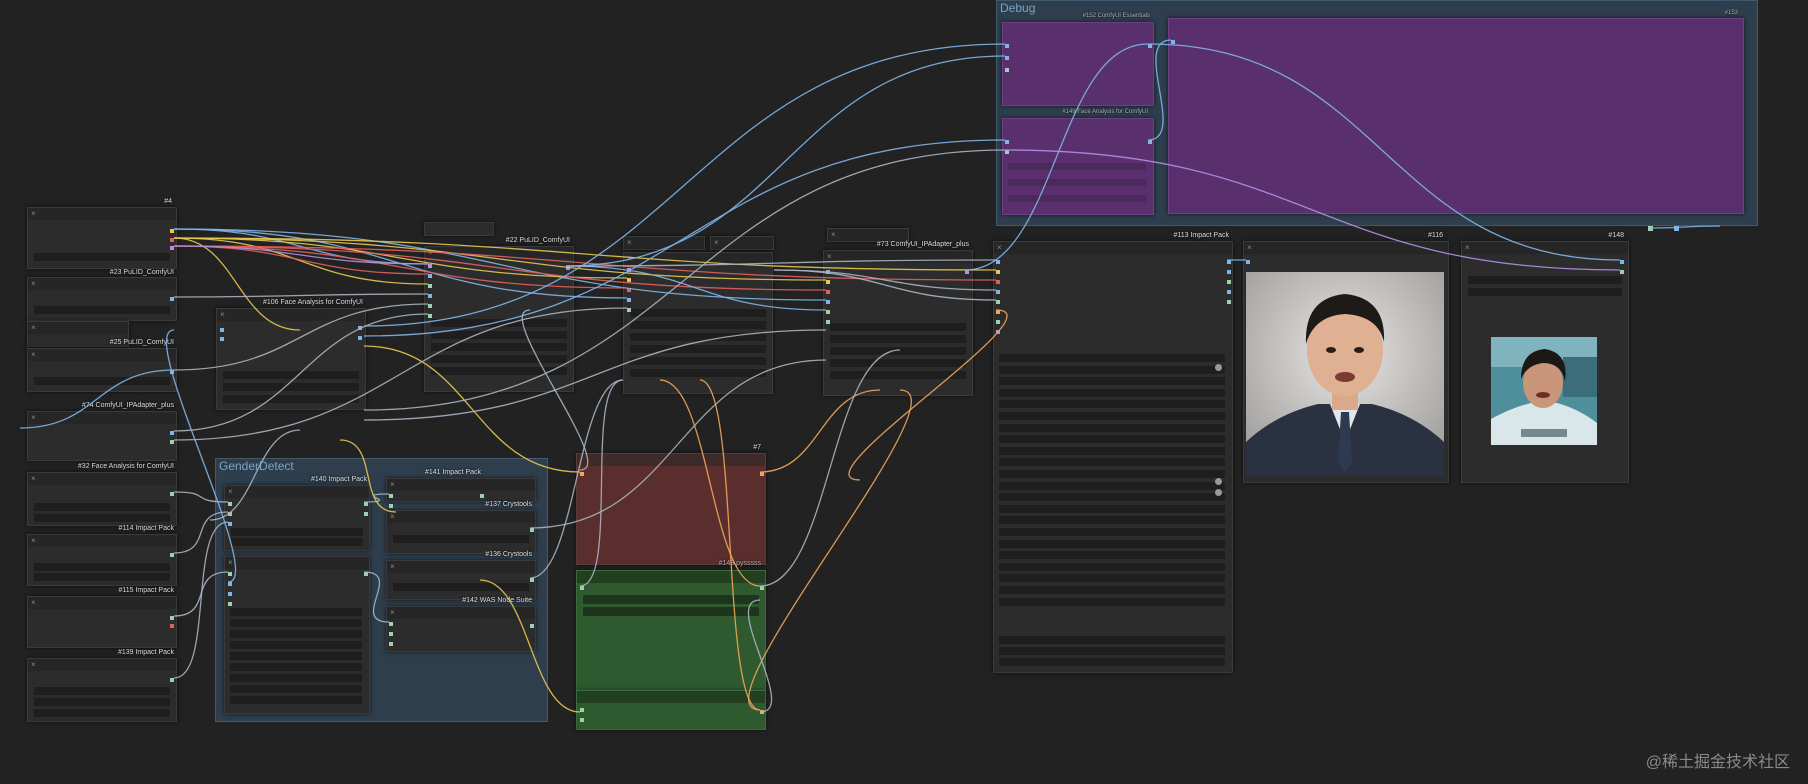  Describe the element at coordinates (1218, 492) in the screenshot. I see `toggle-dot-icon` at that location.